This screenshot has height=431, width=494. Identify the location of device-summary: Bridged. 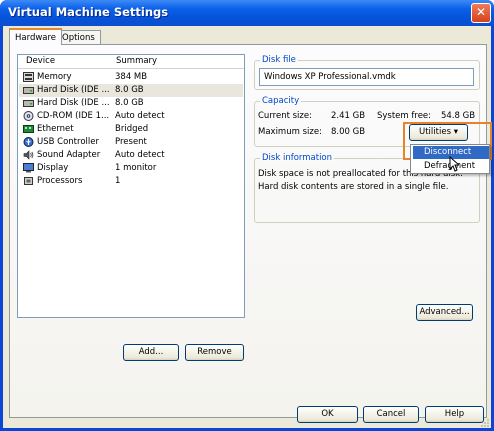
(132, 129).